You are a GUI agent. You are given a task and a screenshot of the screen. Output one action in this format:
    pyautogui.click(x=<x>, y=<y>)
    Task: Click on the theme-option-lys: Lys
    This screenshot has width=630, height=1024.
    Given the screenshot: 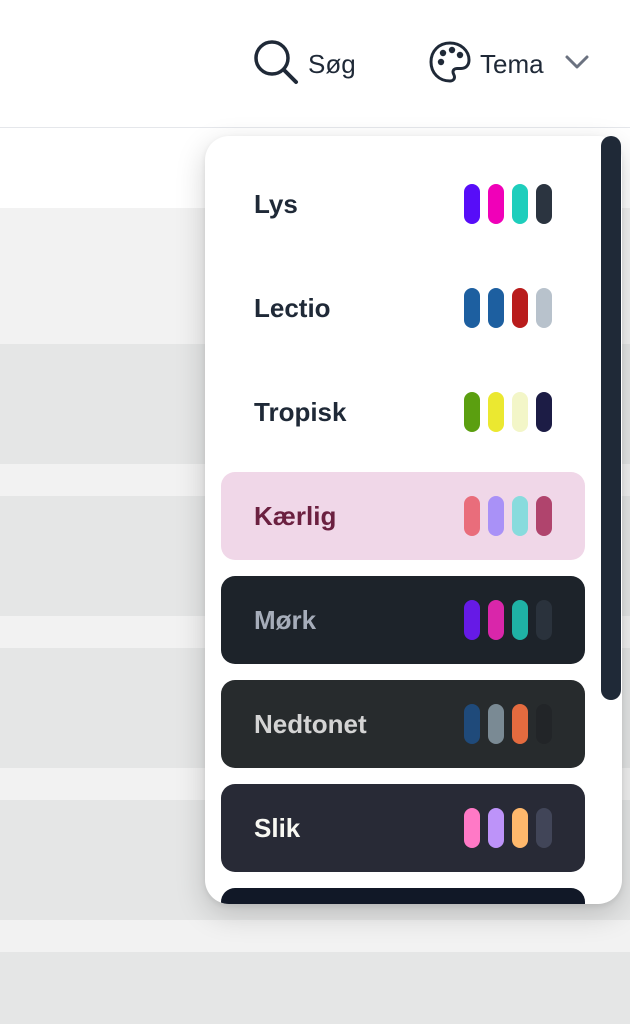 What is the action you would take?
    pyautogui.click(x=403, y=204)
    